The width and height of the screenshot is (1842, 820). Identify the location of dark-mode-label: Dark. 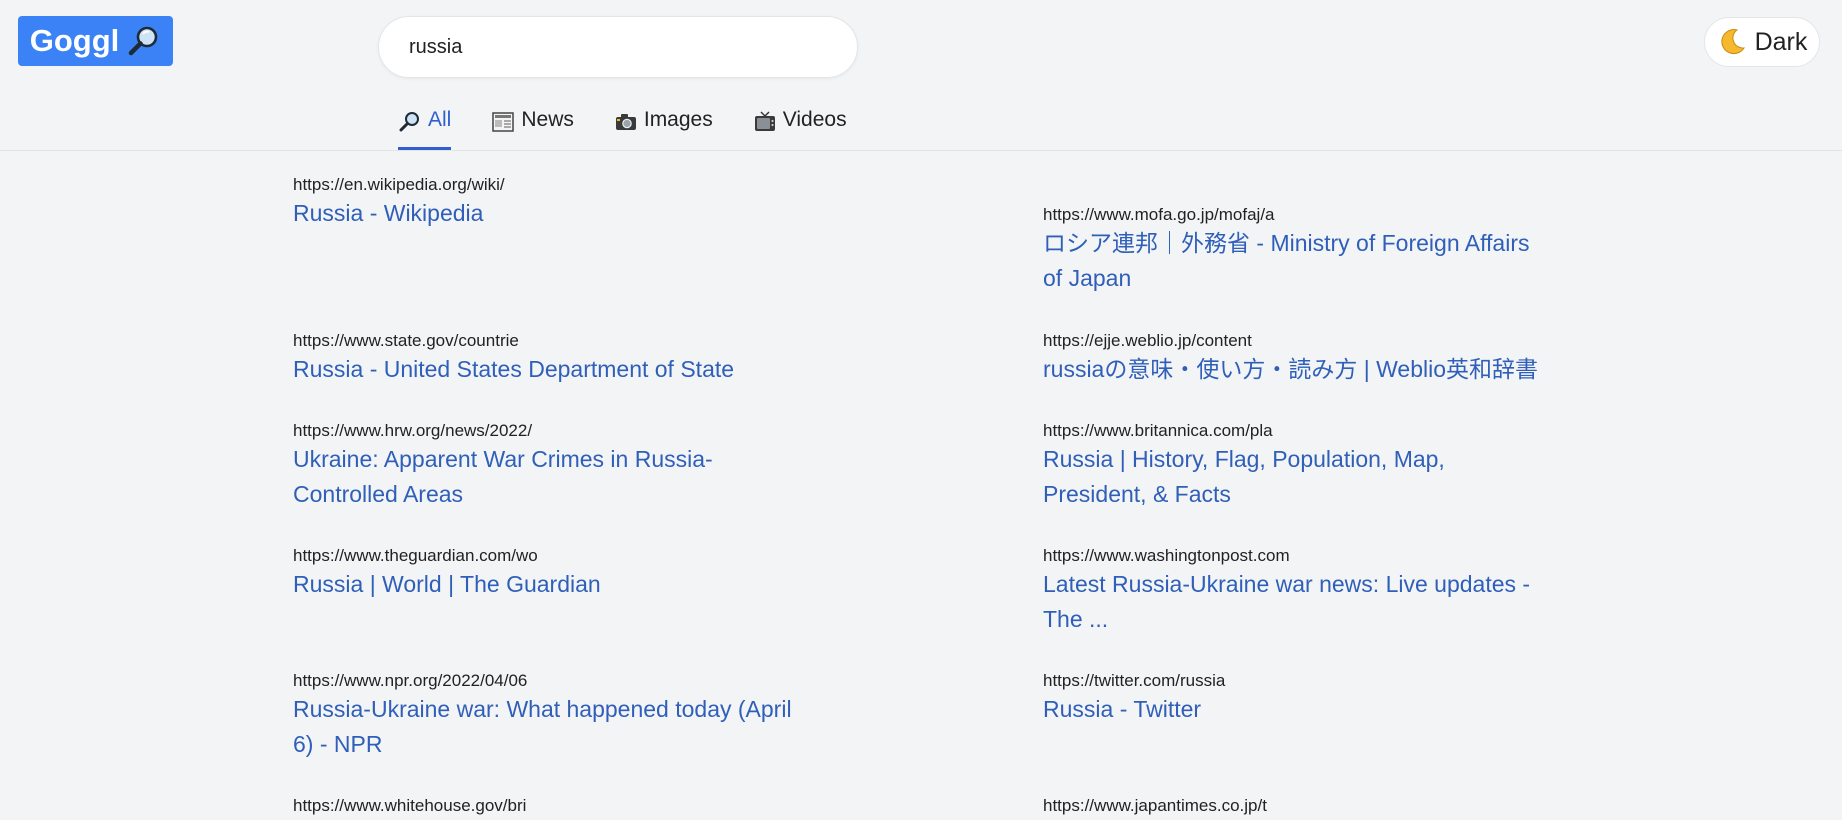
(1781, 41).